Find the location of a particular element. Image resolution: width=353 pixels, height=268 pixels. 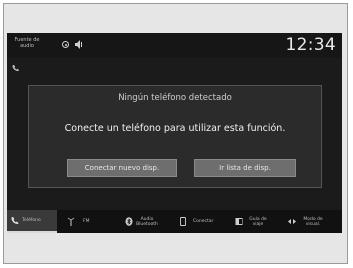

nav-item-display-mode: Modo de visual. is located at coordinates (315, 221).